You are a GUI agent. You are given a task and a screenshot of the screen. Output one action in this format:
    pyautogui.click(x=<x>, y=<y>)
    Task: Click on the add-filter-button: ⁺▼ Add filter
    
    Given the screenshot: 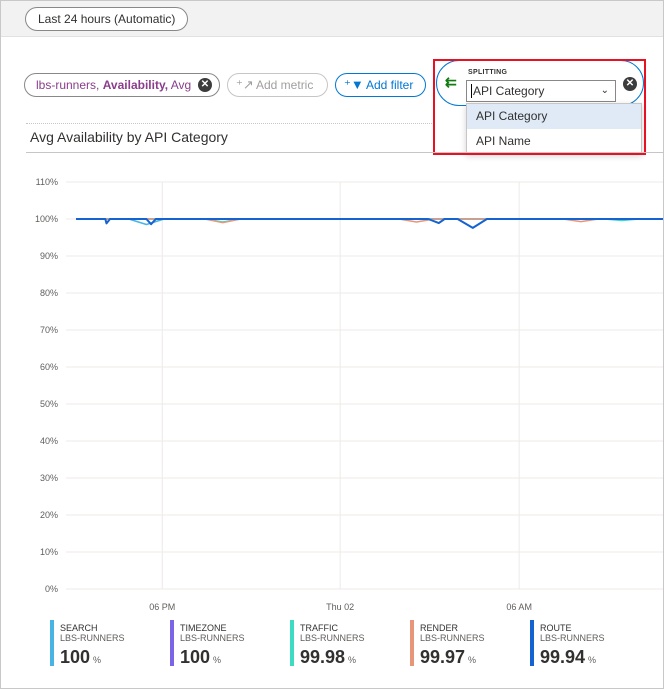 What is the action you would take?
    pyautogui.click(x=380, y=85)
    